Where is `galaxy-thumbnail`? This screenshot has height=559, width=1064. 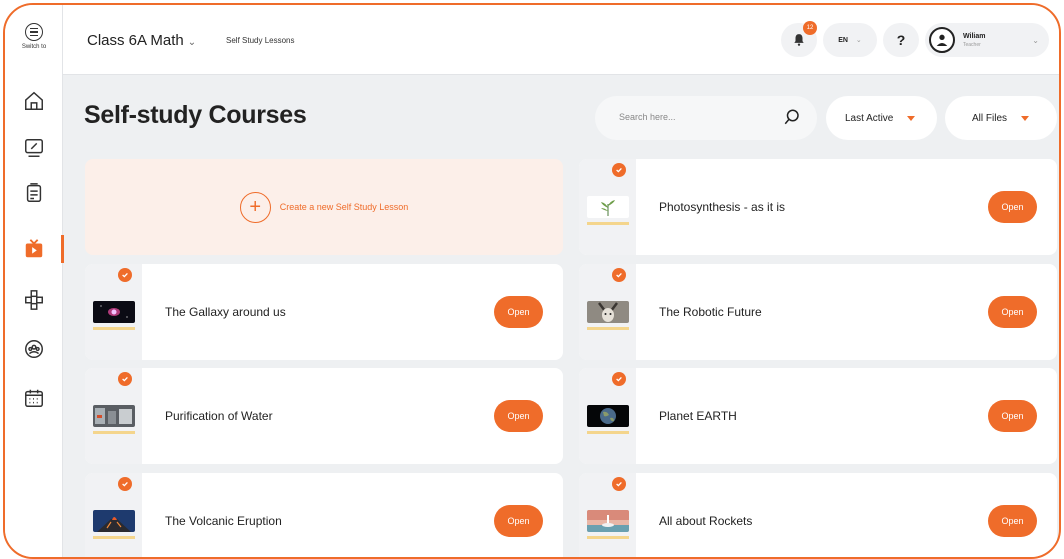 galaxy-thumbnail is located at coordinates (114, 312).